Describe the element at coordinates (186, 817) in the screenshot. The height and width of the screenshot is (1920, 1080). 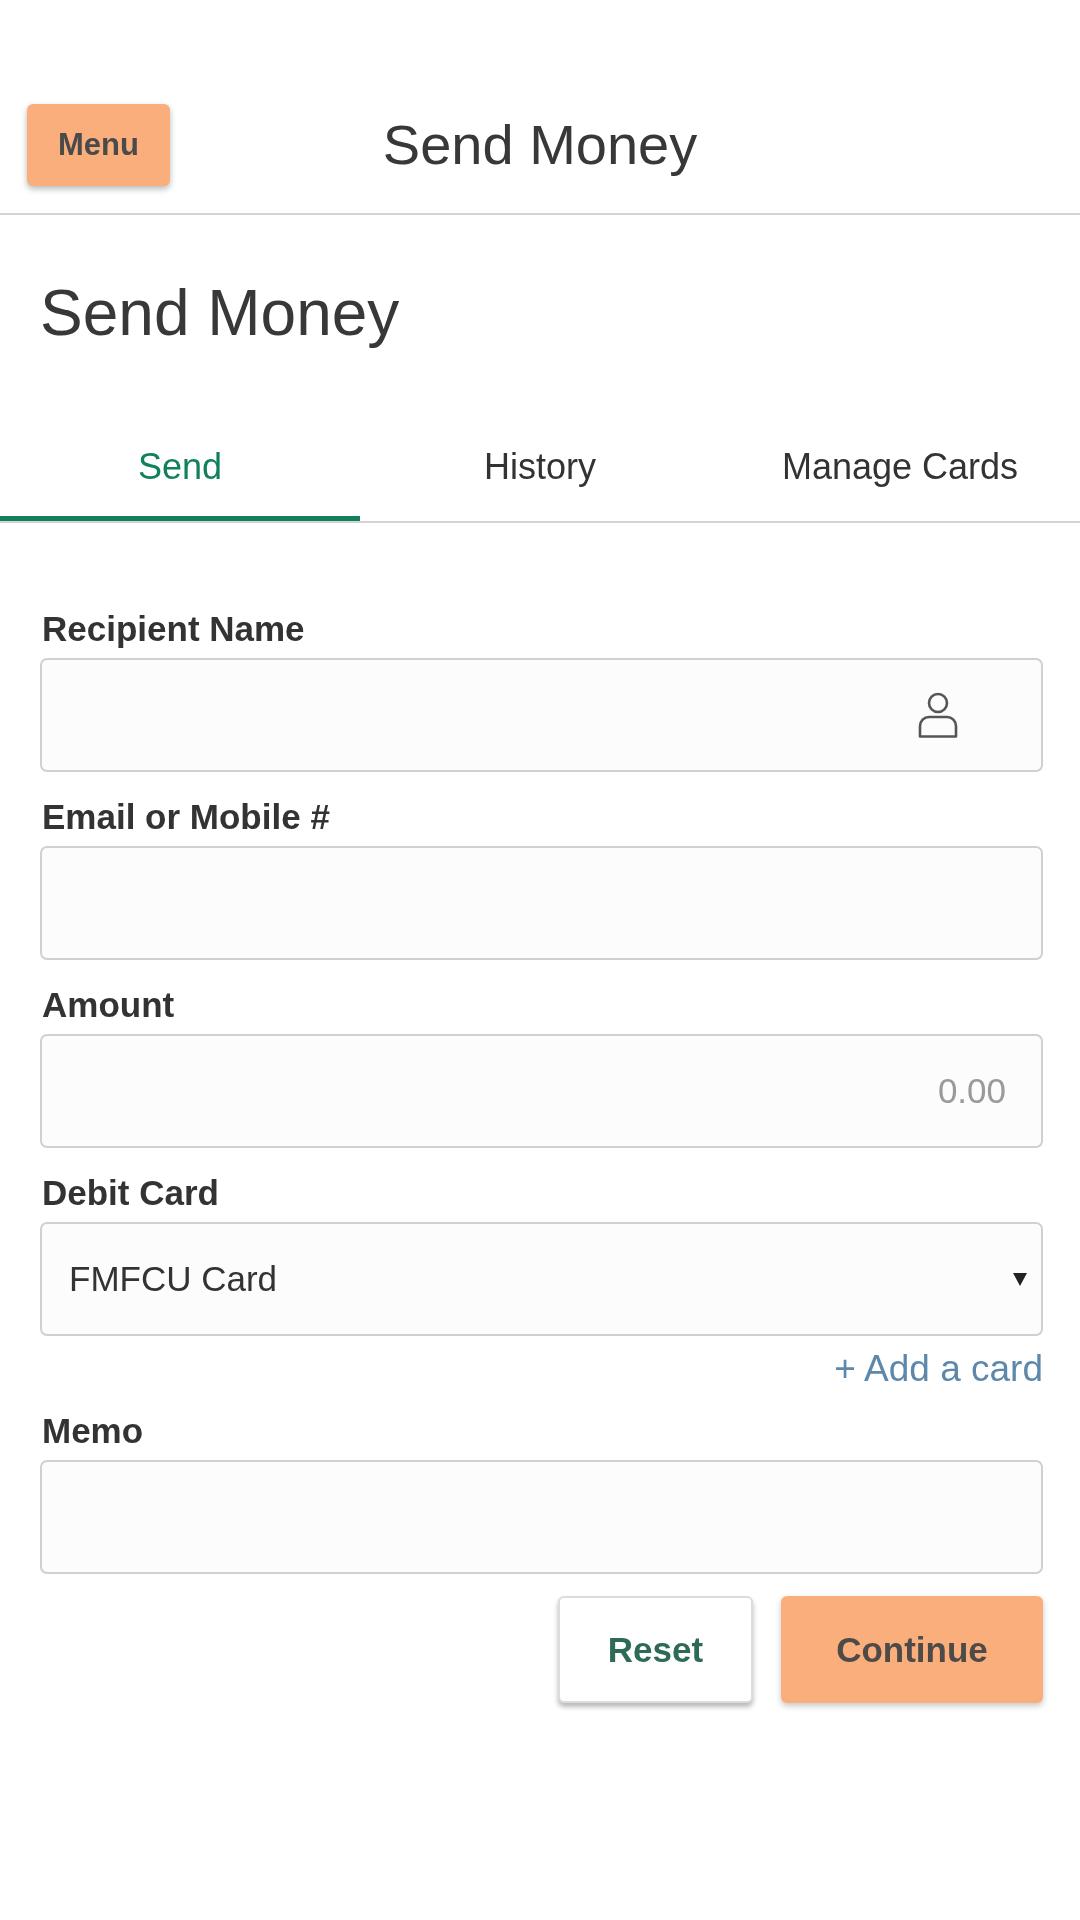
I see `field-label: Email or Mobile #` at that location.